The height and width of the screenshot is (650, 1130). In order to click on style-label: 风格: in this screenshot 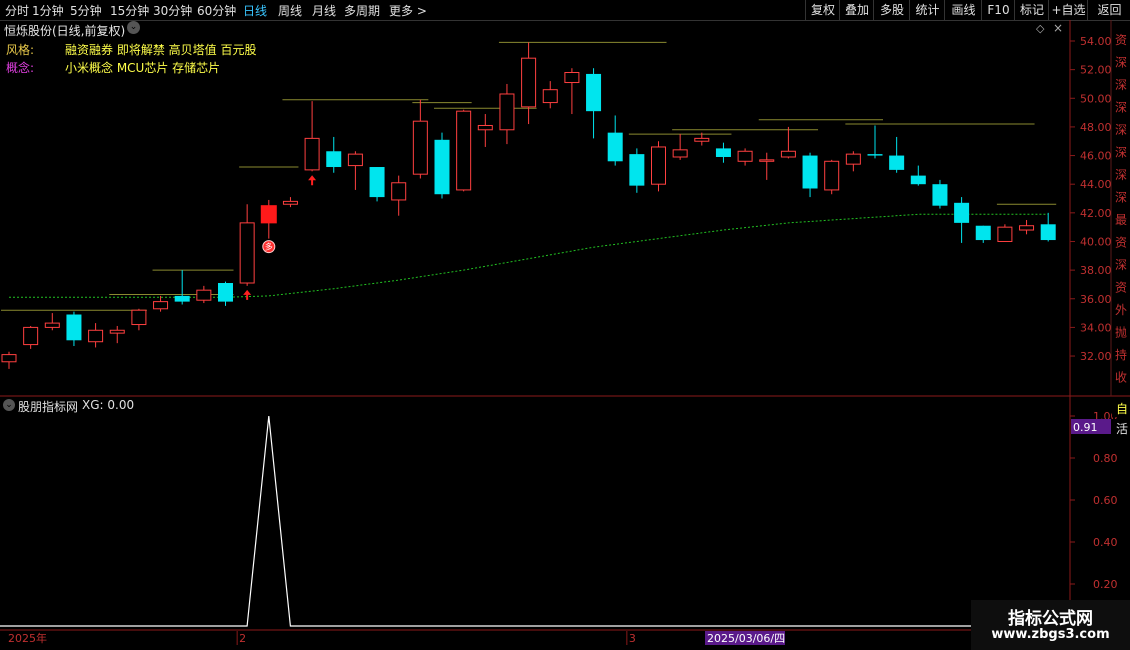, I will do `click(20, 50)`.